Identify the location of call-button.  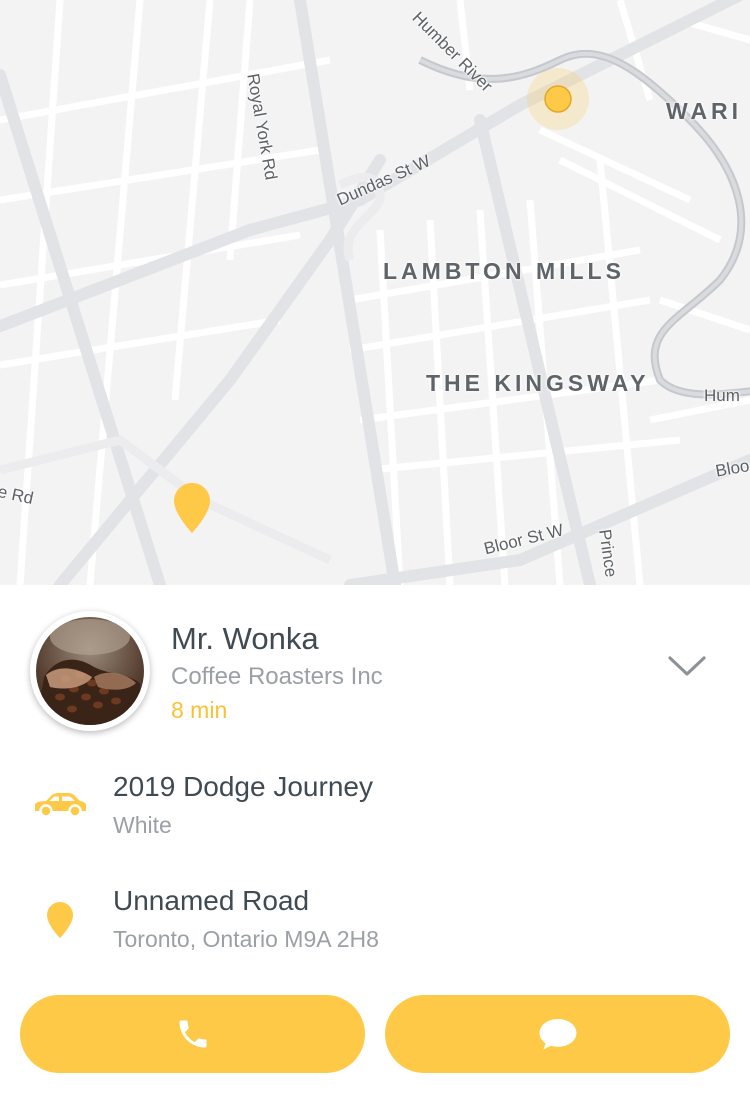
(192, 1034).